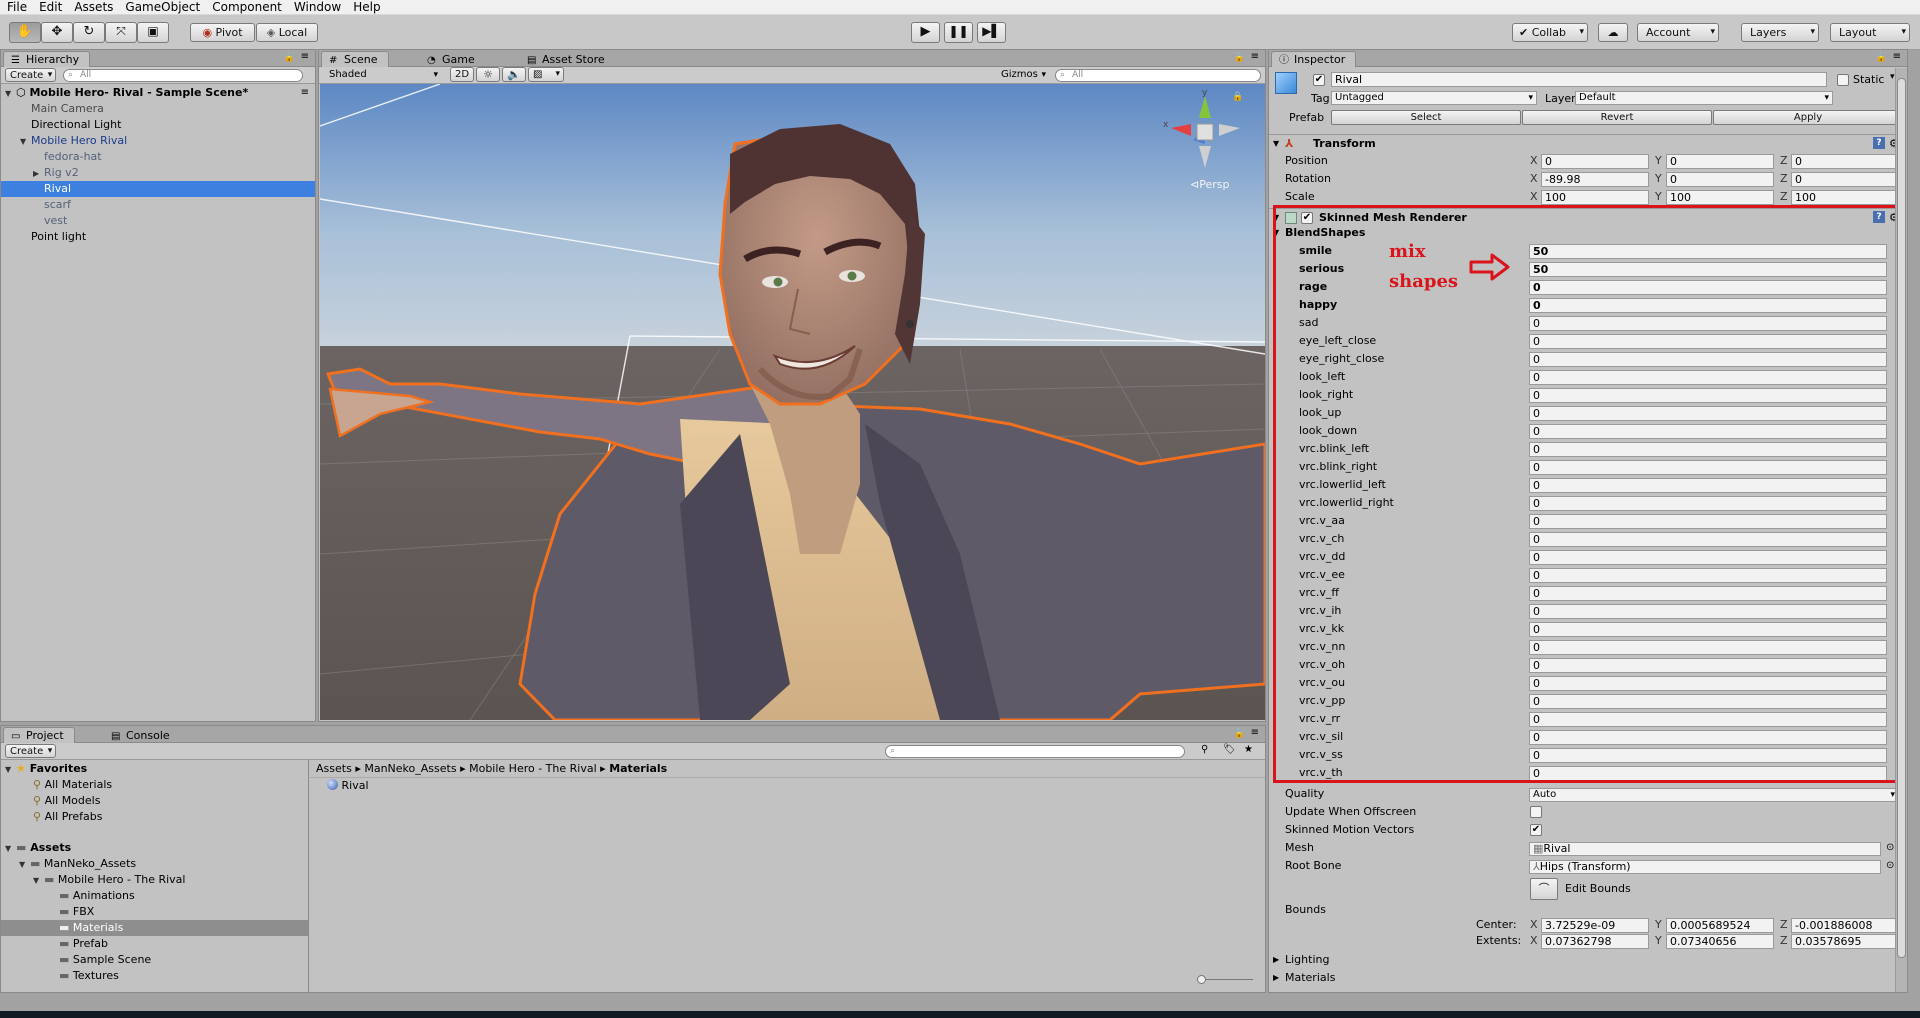 The image size is (1920, 1018). Describe the element at coordinates (1588, 143) in the screenshot. I see `transform-header: ▼ ⅄ Transform ? ⚙` at that location.